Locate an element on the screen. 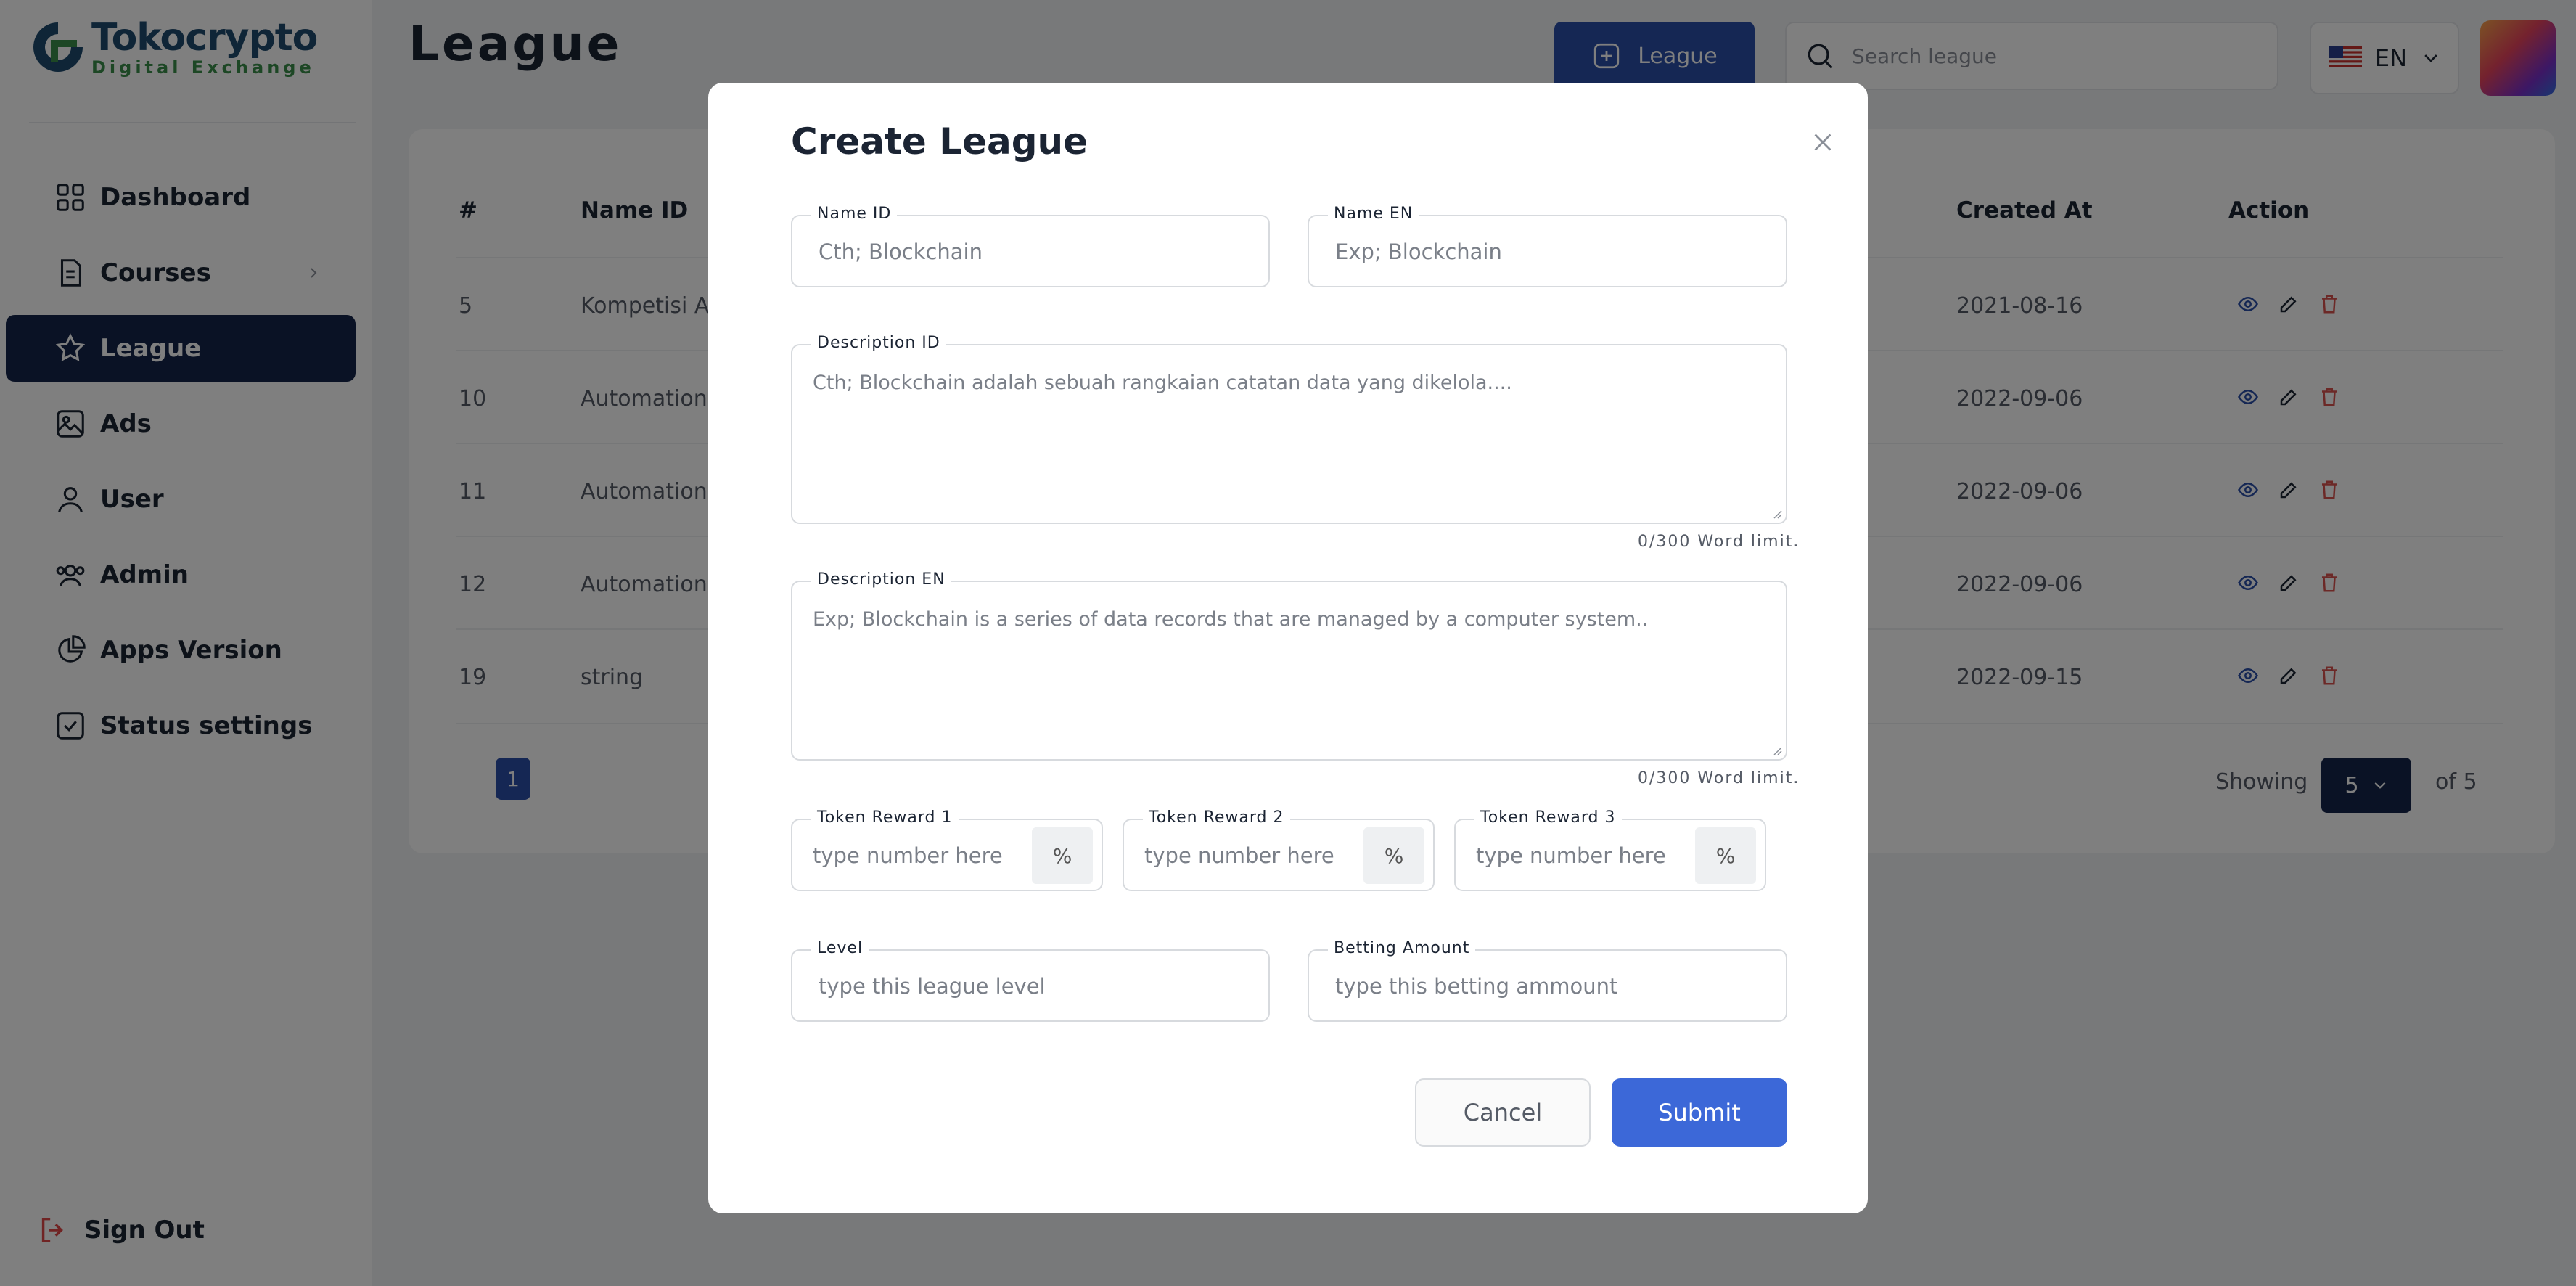  level-input is located at coordinates (1034, 986).